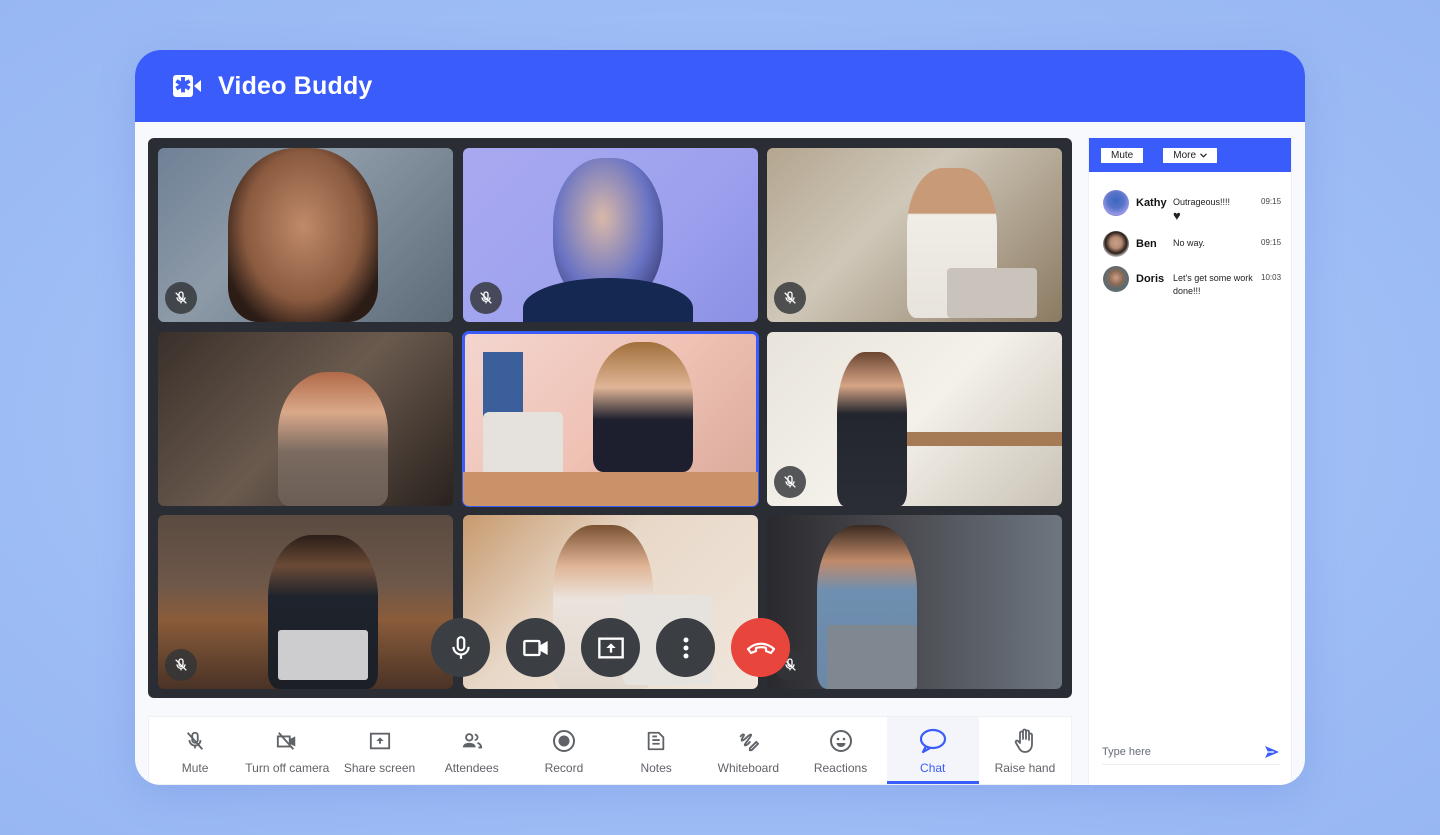  What do you see at coordinates (750, 742) in the screenshot?
I see `whiteboard-icon` at bounding box center [750, 742].